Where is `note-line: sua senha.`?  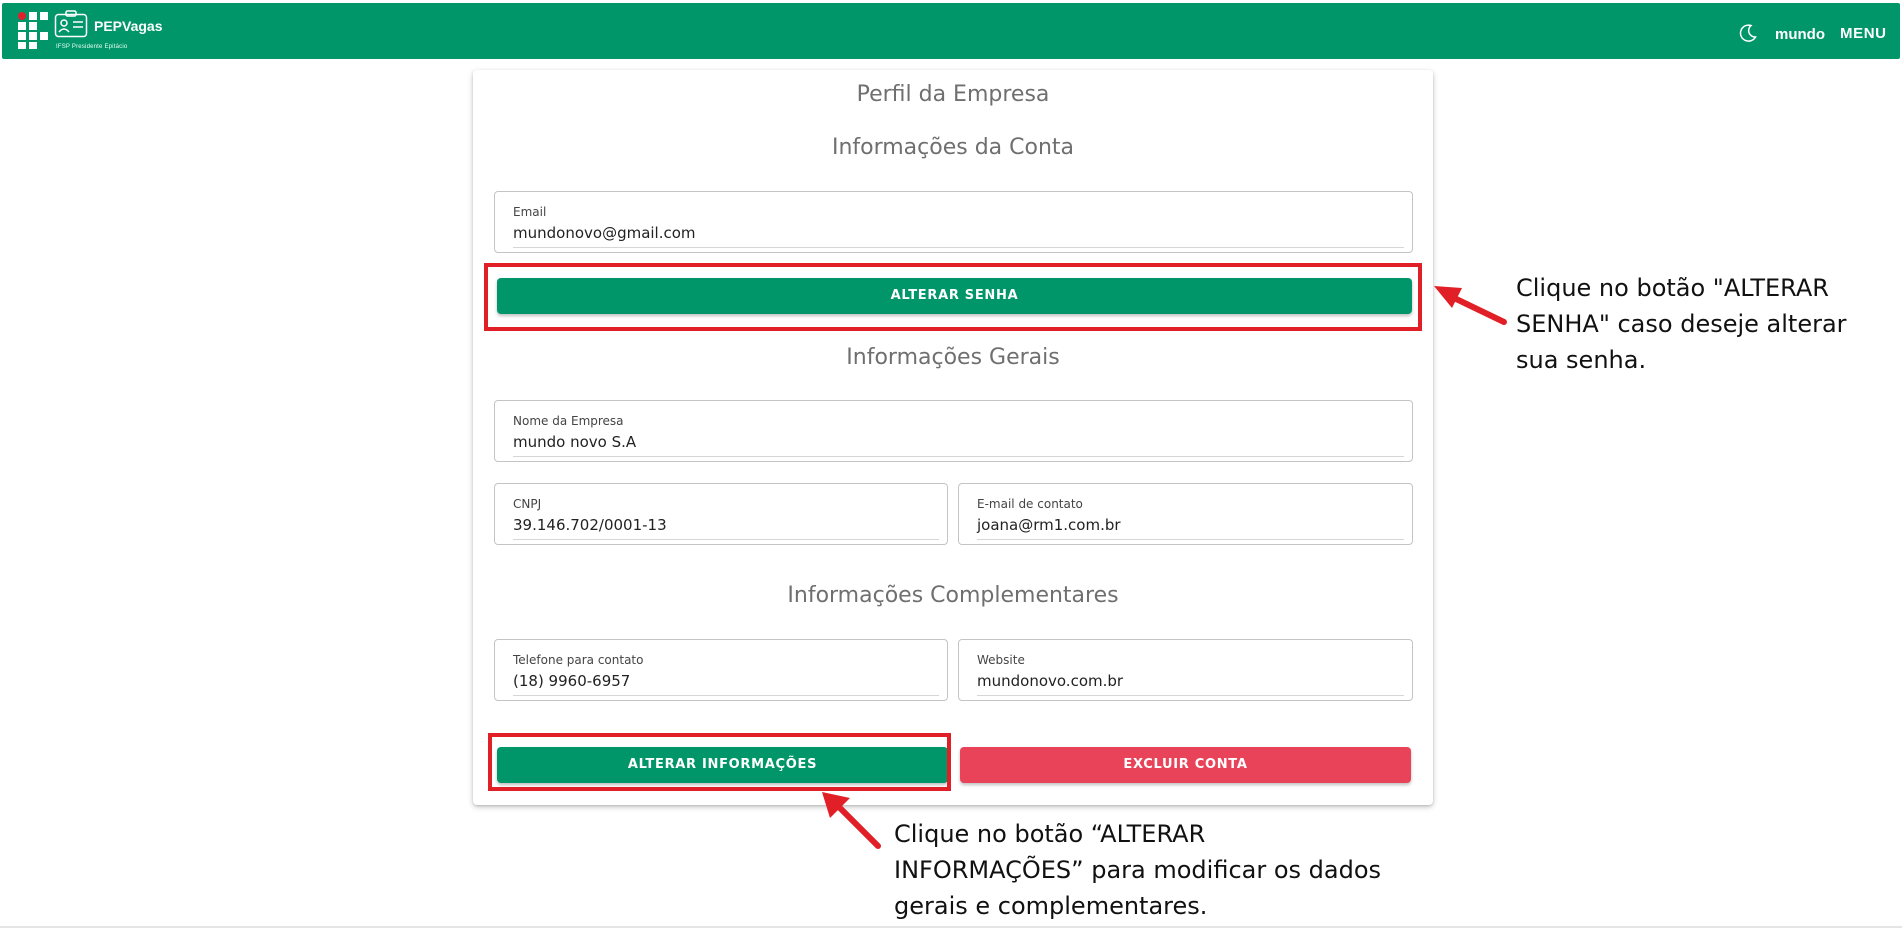
note-line: sua senha. is located at coordinates (1581, 360).